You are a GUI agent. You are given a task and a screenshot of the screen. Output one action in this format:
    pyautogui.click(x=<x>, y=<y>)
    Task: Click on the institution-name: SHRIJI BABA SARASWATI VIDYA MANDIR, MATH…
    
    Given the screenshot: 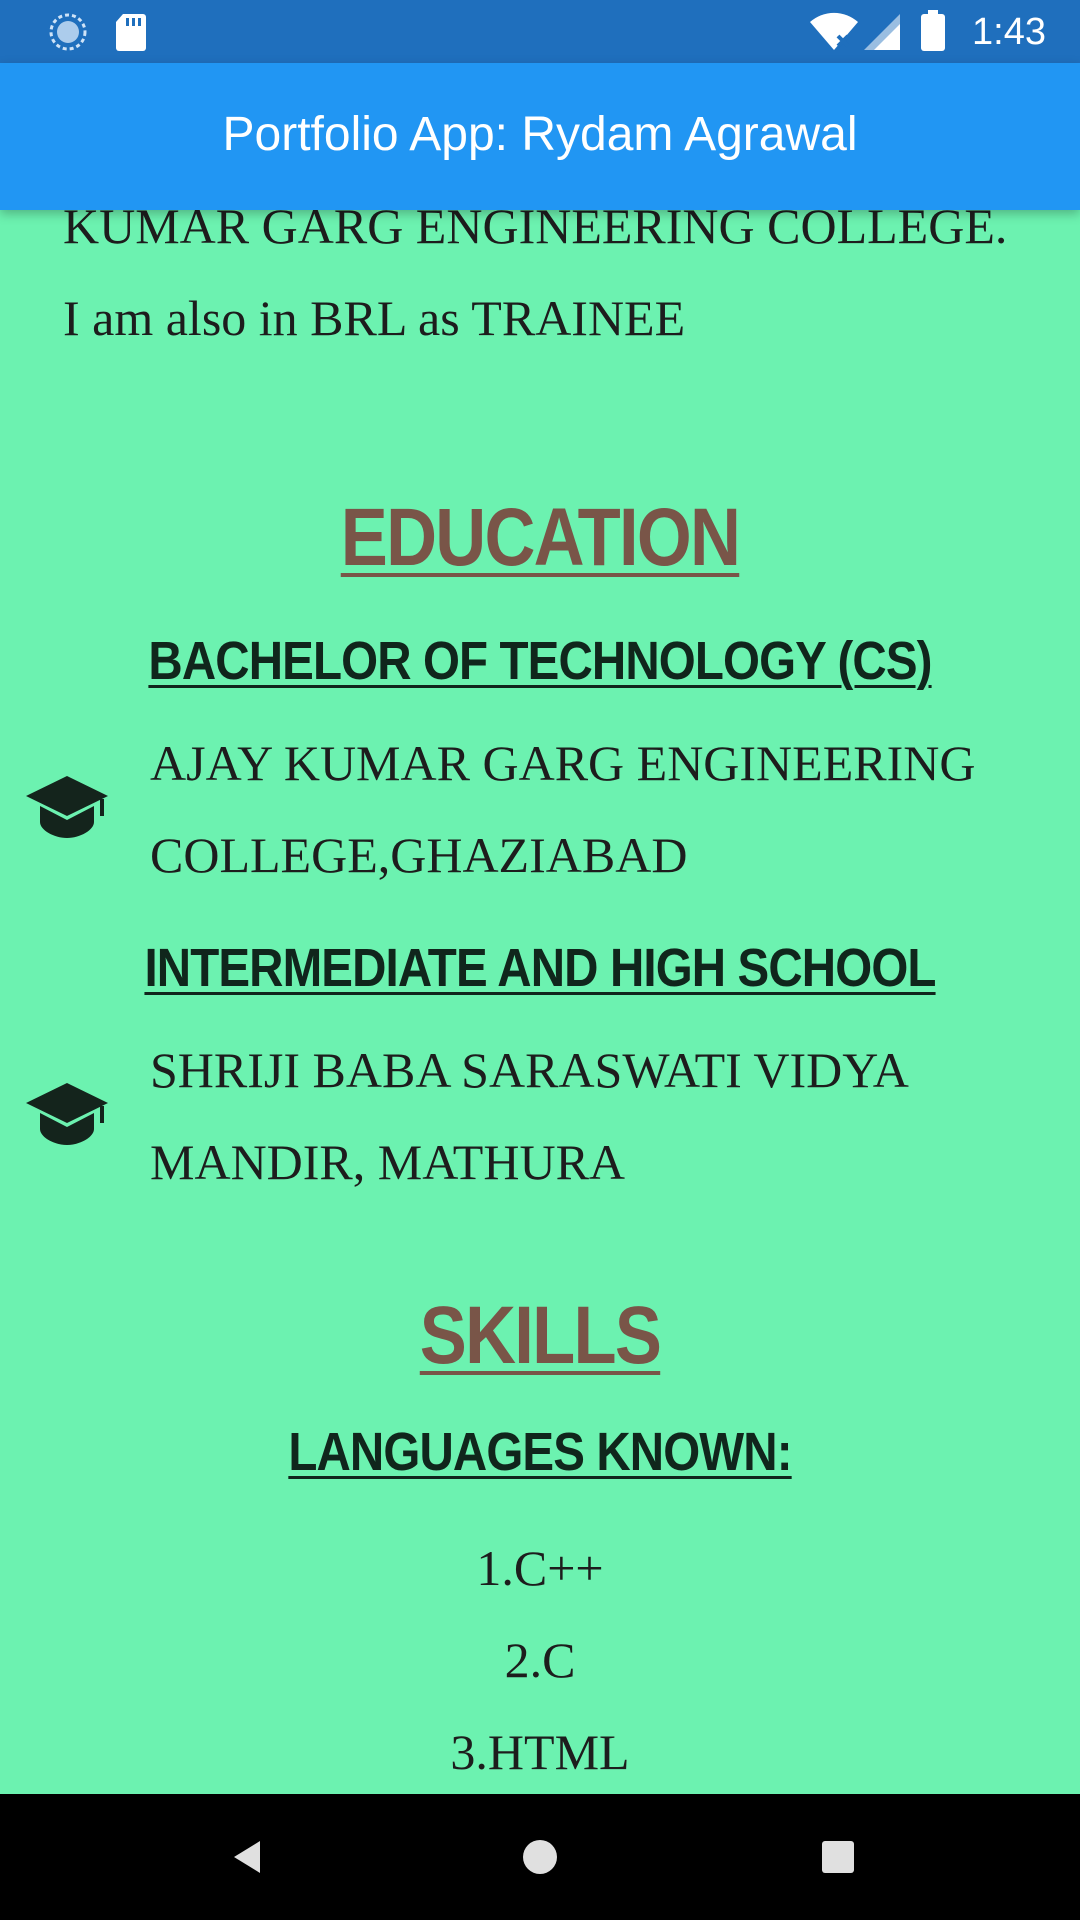 What is the action you would take?
    pyautogui.click(x=600, y=1116)
    